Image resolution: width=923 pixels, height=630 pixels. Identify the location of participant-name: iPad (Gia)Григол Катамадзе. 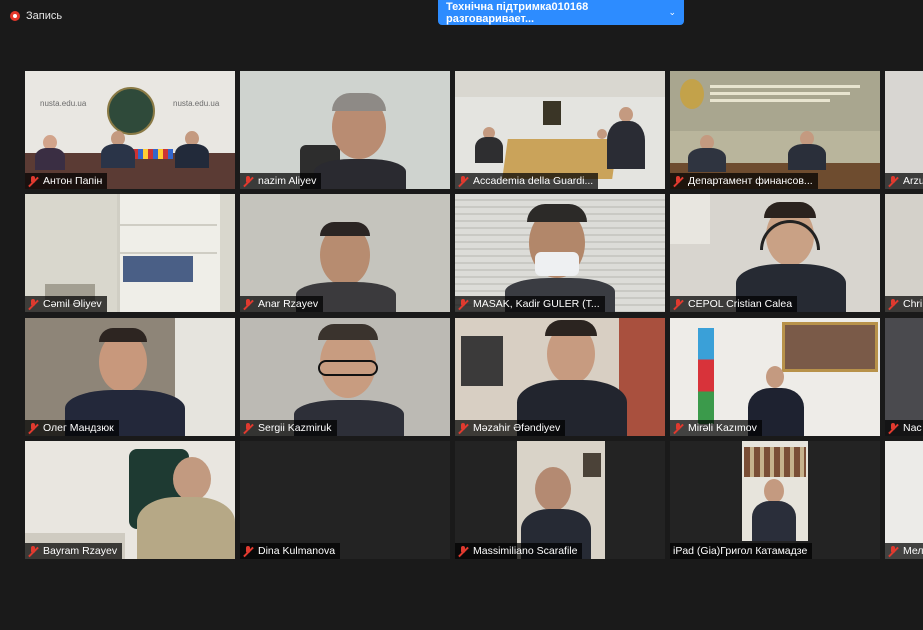
(740, 551).